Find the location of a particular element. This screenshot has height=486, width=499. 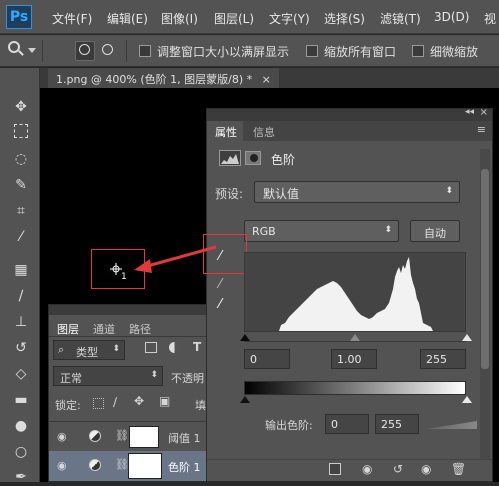

blur-tool-icon: ● is located at coordinates (21, 426).